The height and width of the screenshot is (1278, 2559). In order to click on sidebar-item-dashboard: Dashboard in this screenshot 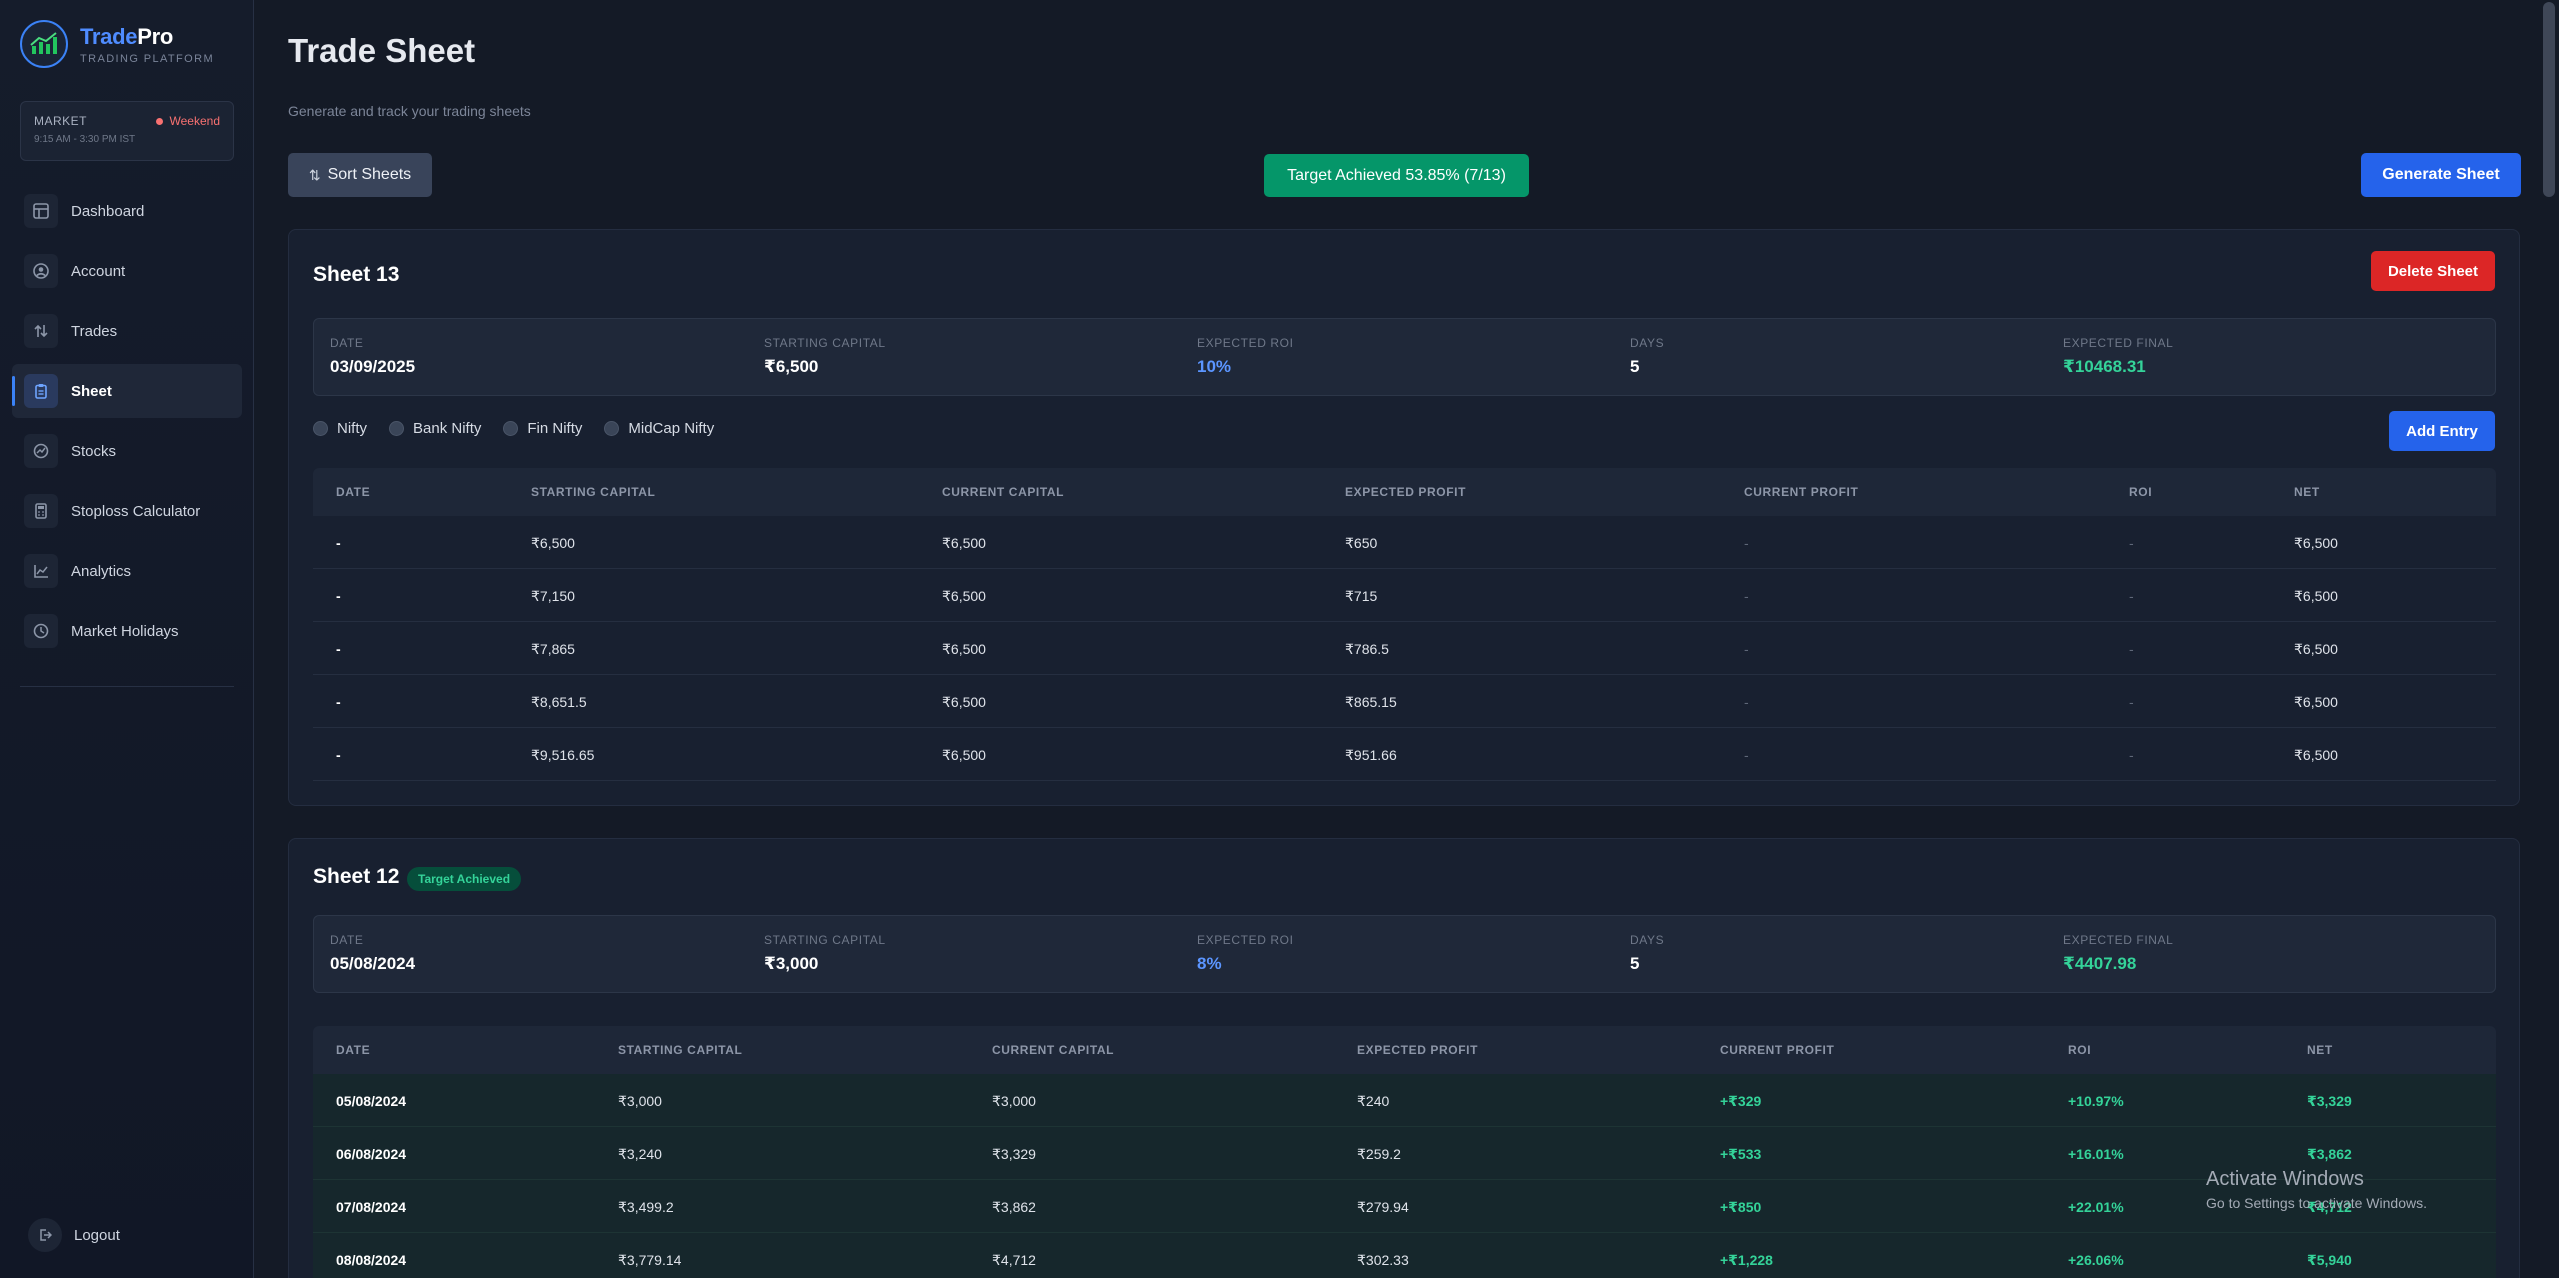, I will do `click(127, 211)`.